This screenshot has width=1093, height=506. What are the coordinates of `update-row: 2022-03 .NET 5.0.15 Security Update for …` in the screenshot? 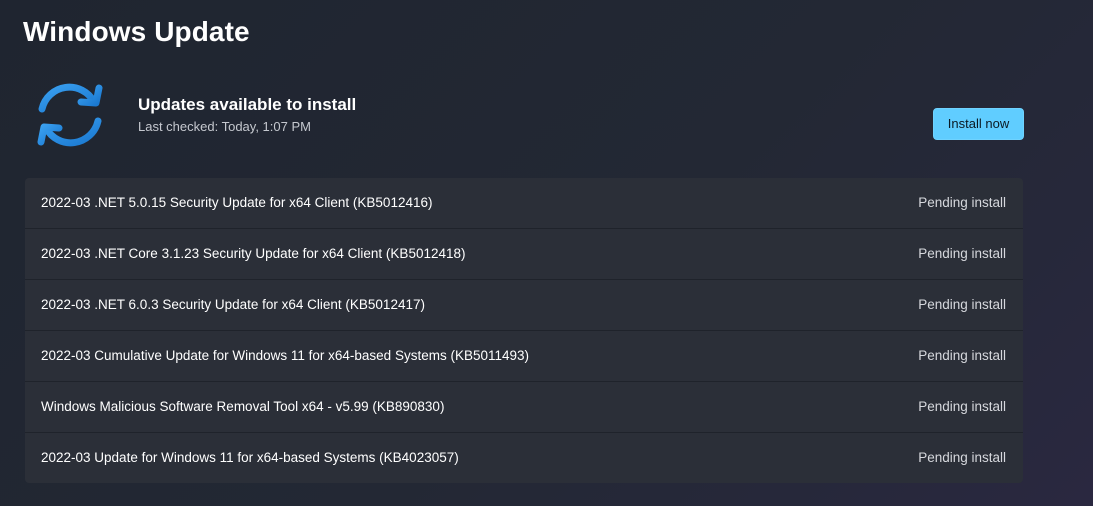 It's located at (524, 203).